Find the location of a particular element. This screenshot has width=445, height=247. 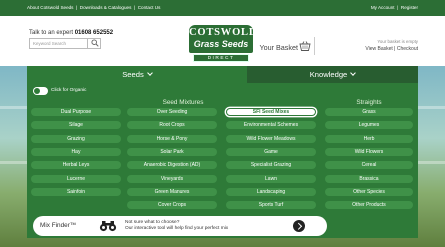

menu-item-dual-purpose: Dual Purpose is located at coordinates (76, 112).